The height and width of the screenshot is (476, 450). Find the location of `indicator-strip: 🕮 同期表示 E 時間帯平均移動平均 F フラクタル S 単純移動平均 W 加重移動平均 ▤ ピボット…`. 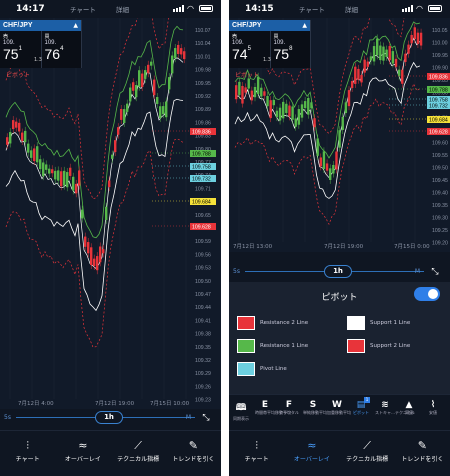

indicator-strip: 🕮 同期表示 E 時間帯平均移動平均 F フラクタル S 単純移動平均 W 加重移動平均 ▤ ピボット… is located at coordinates (339, 412).